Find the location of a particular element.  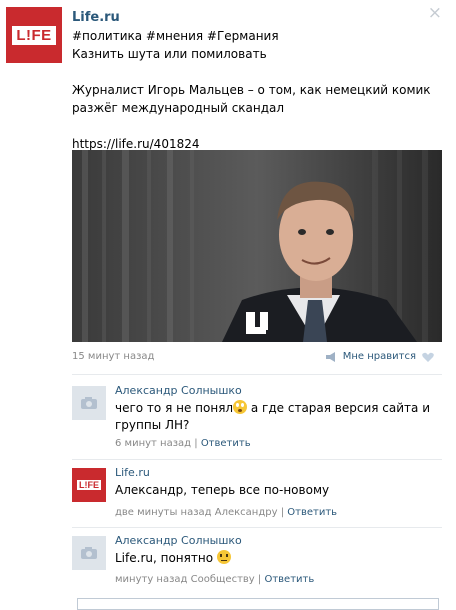

comment-meta: минуту назад Сообществу | Ответить is located at coordinates (215, 579).